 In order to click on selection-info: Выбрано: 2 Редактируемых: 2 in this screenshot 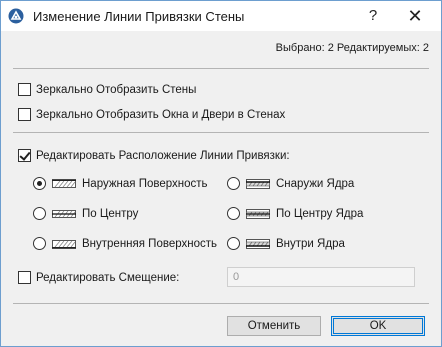, I will do `click(352, 48)`.